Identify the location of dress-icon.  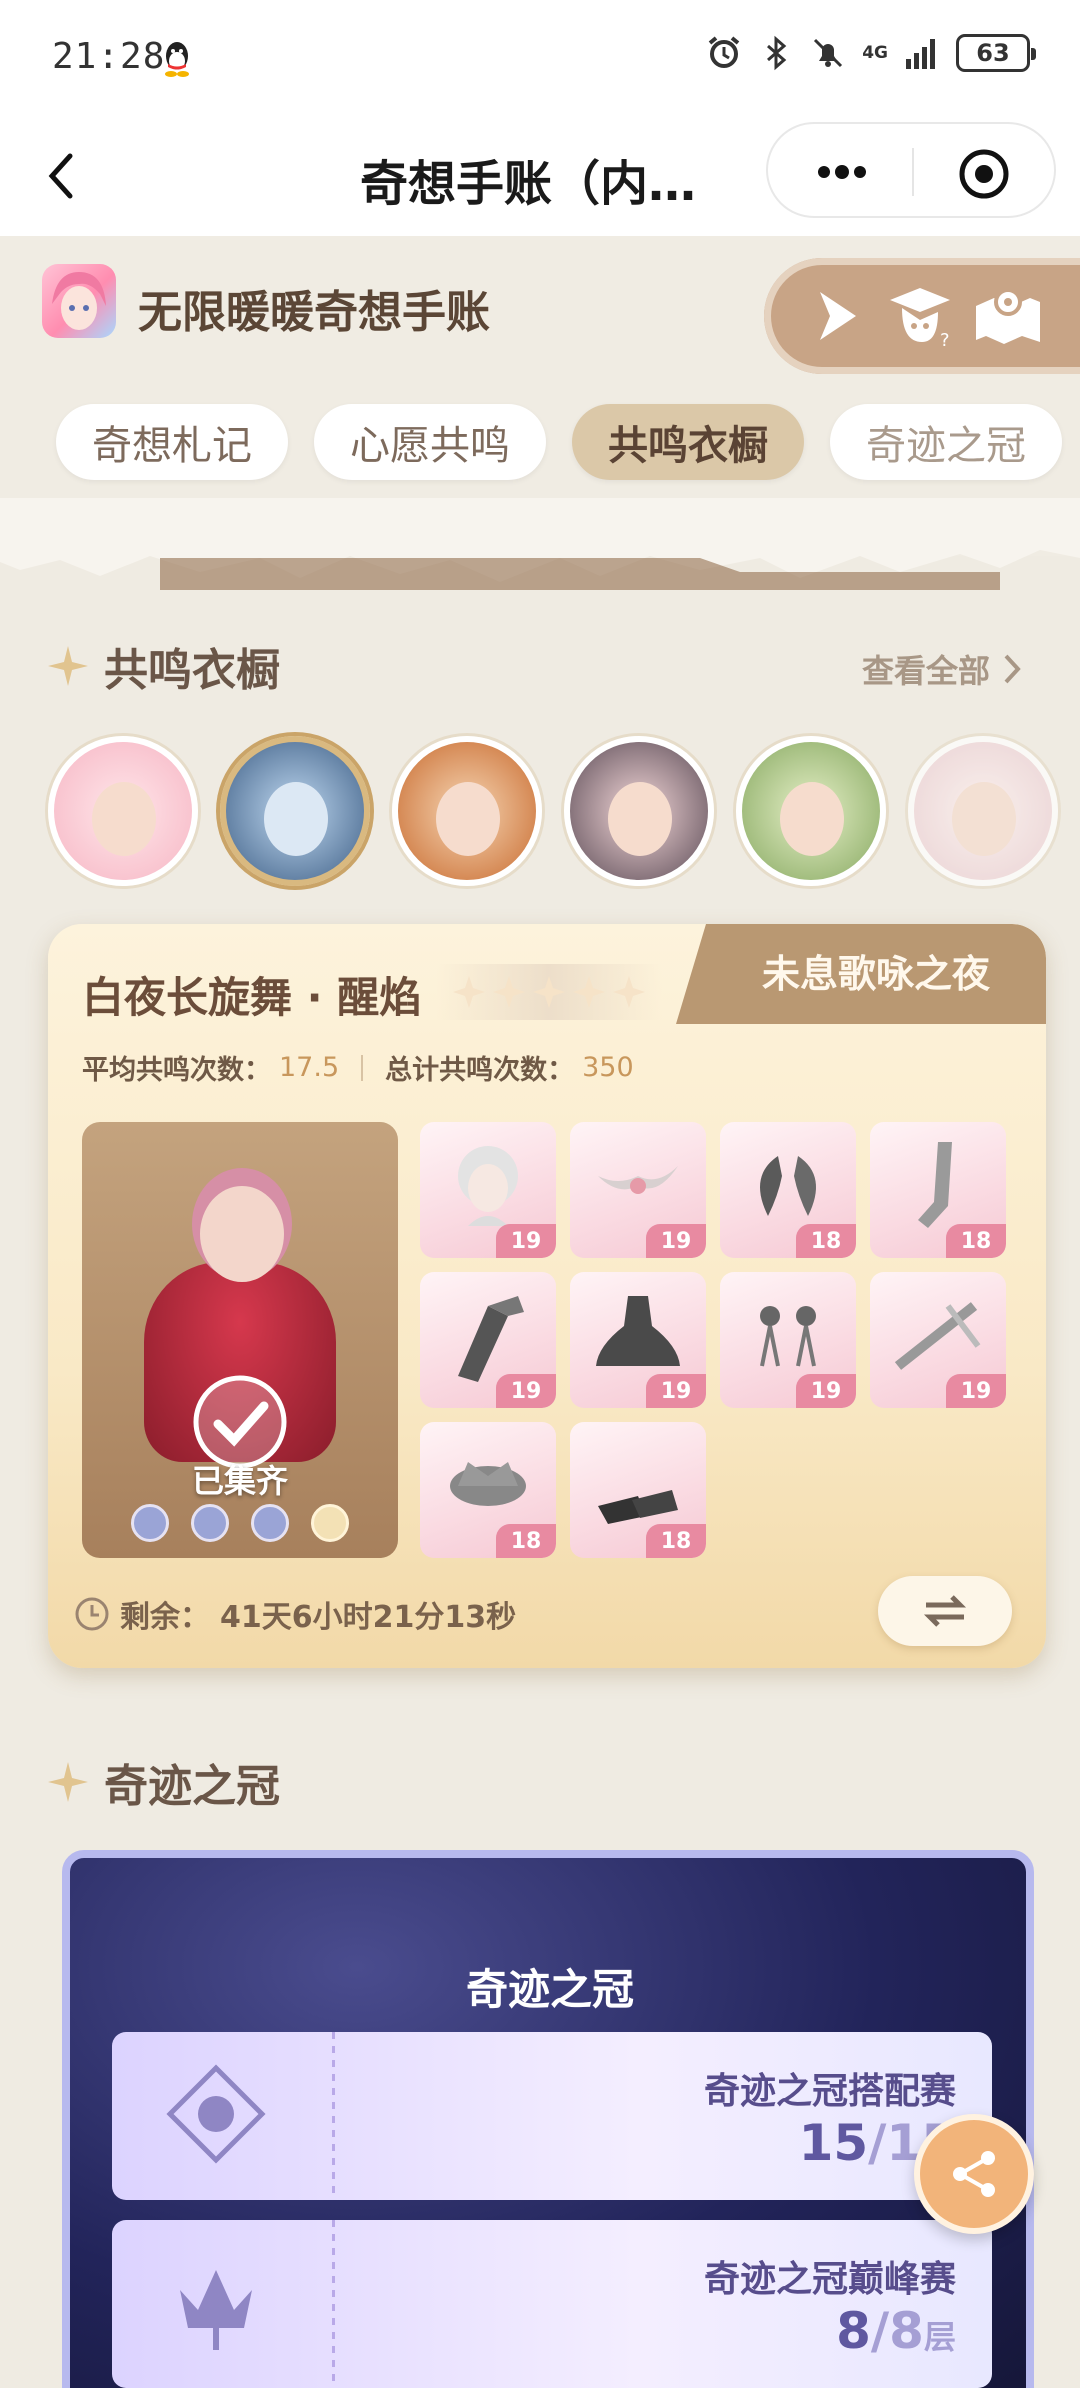
(638, 1331).